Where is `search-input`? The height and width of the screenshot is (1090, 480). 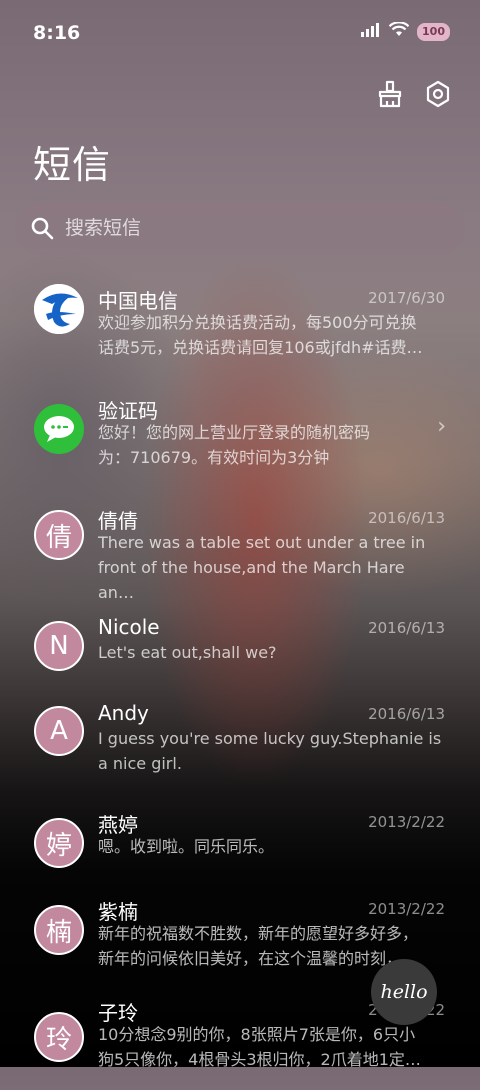 search-input is located at coordinates (245, 228).